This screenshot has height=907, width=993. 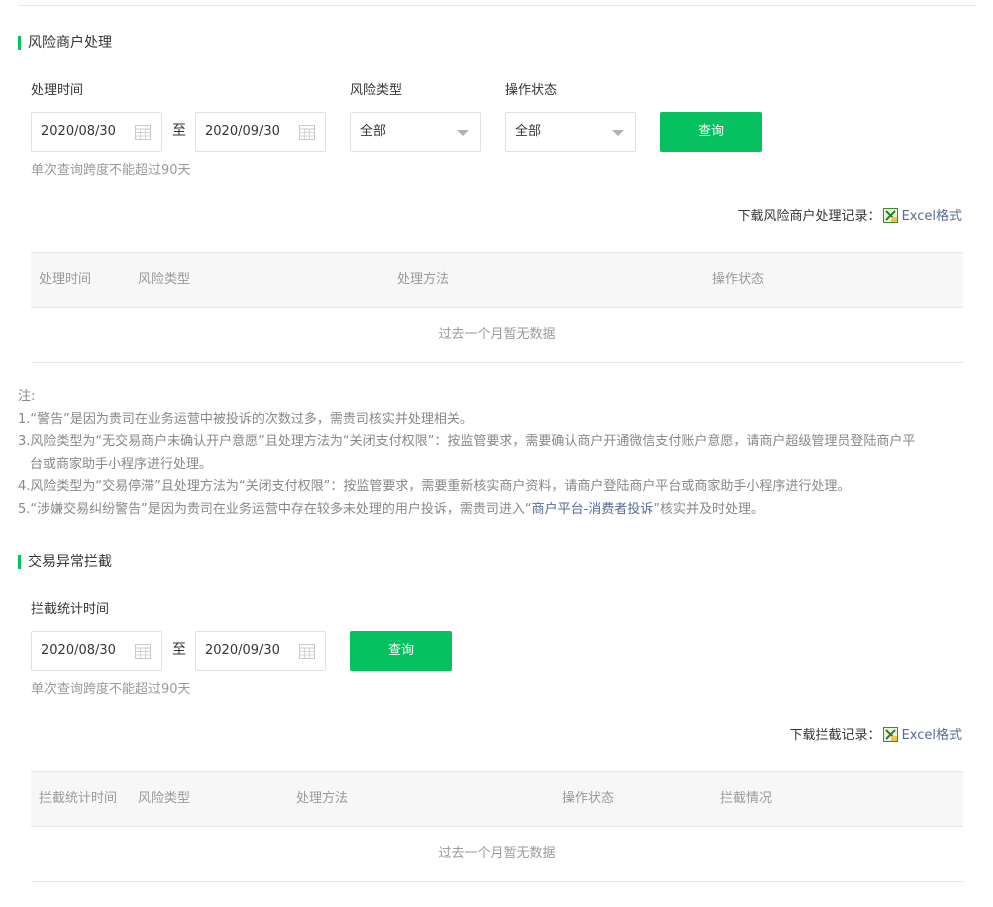 I want to click on section-title-risk-merchant: 风险商户处理, so click(x=65, y=43).